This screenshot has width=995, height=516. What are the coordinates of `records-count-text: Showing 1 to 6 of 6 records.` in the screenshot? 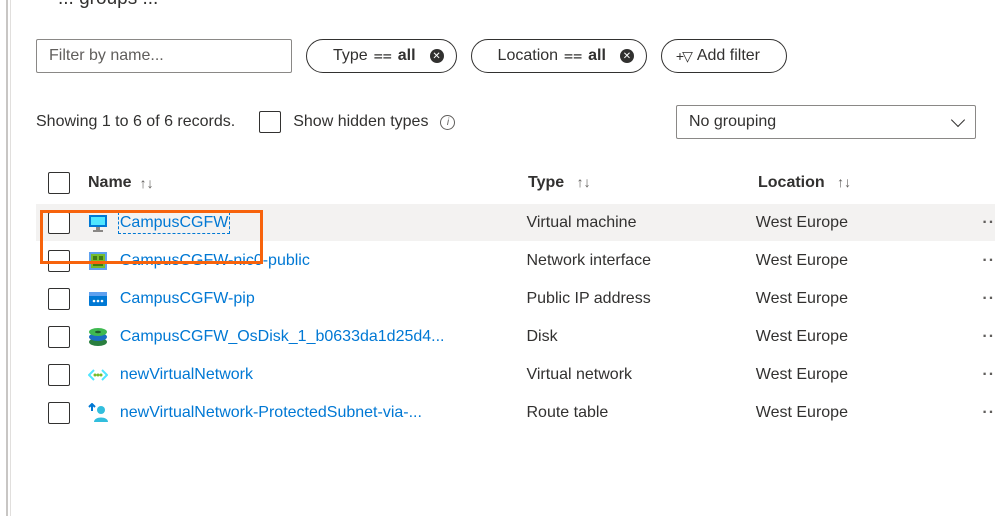 It's located at (136, 121).